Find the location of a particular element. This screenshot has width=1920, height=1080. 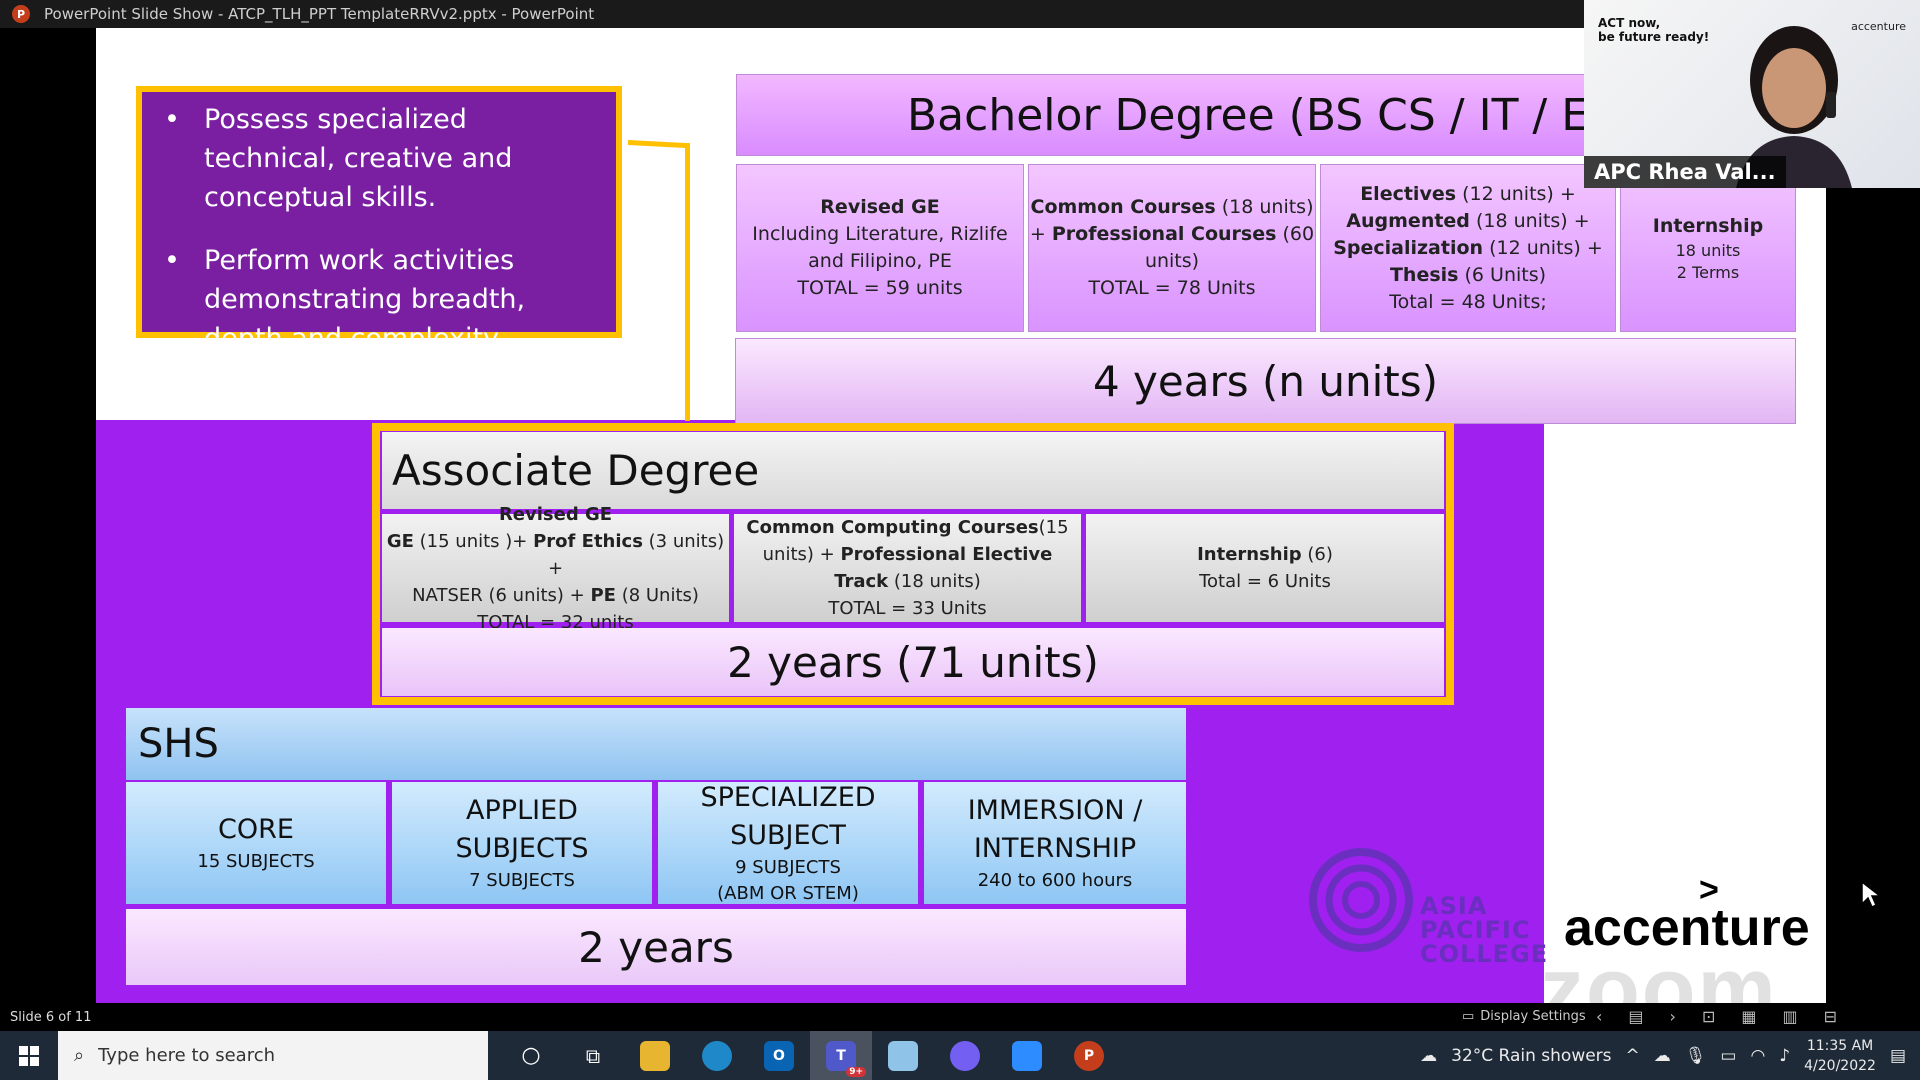

shs-duration: 2 years is located at coordinates (656, 947).